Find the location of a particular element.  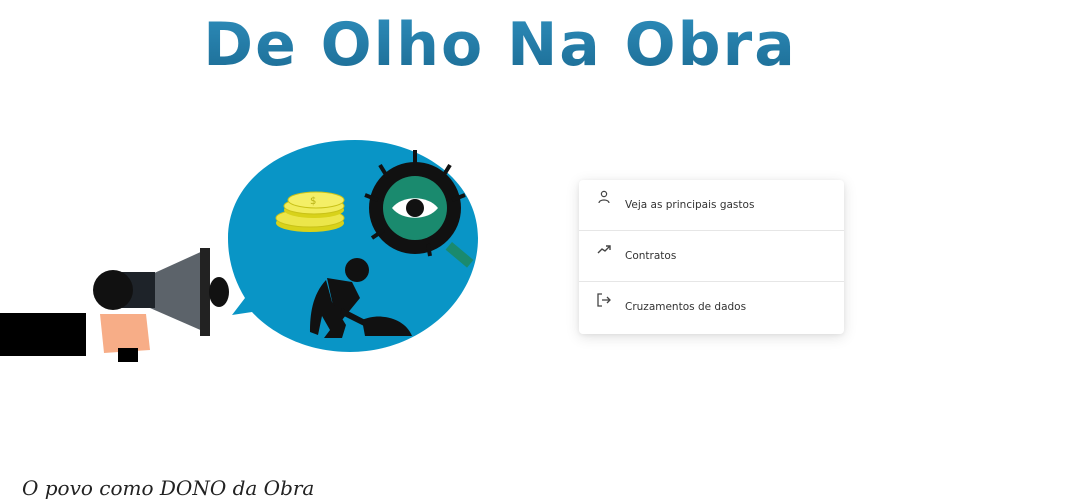

logout-icon is located at coordinates (604, 300).